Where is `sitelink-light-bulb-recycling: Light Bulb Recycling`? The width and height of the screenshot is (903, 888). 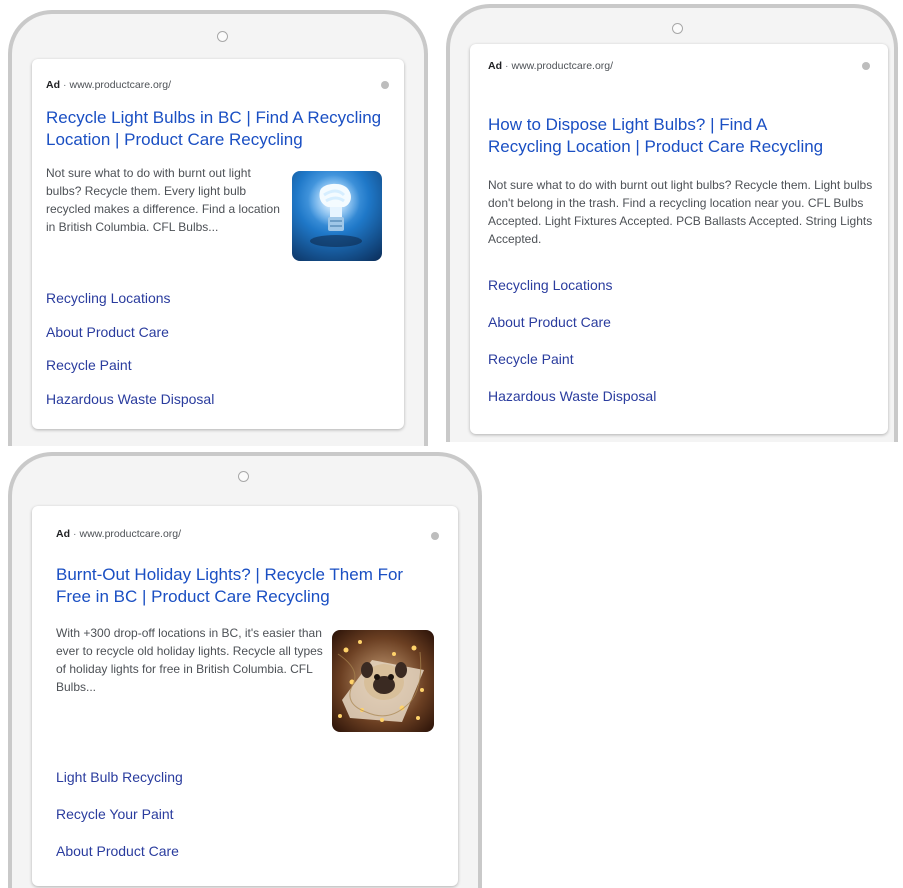
sitelink-light-bulb-recycling: Light Bulb Recycling is located at coordinates (119, 777).